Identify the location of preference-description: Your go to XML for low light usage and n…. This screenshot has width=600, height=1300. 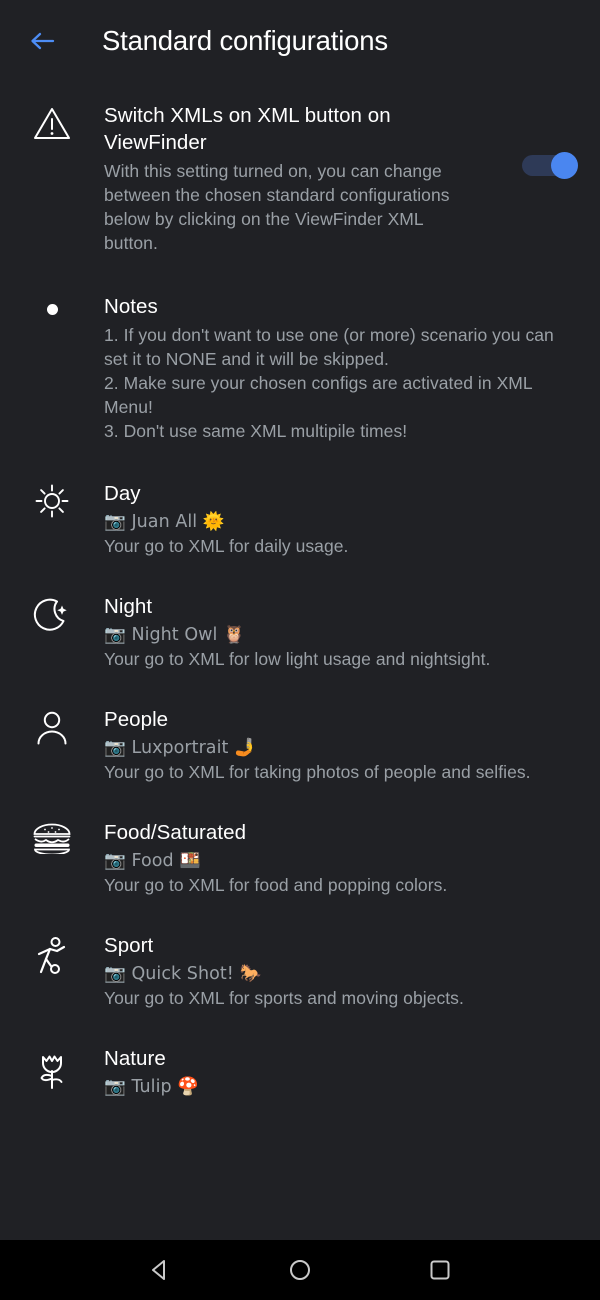
(297, 659).